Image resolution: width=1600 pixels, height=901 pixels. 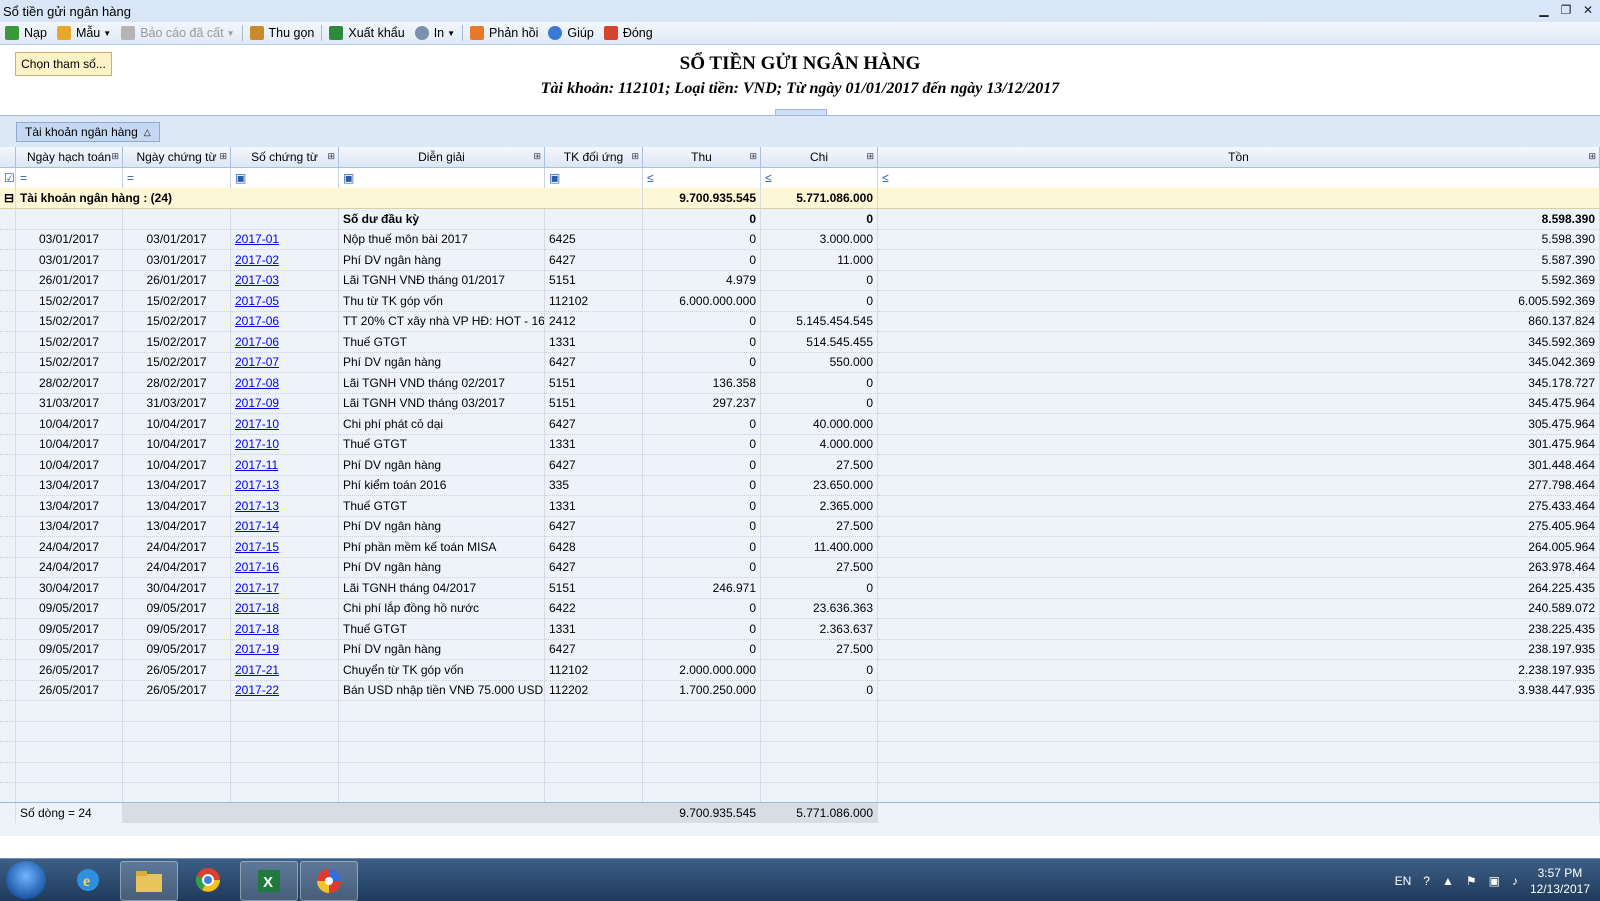 What do you see at coordinates (269, 881) in the screenshot?
I see `excel-icon: X` at bounding box center [269, 881].